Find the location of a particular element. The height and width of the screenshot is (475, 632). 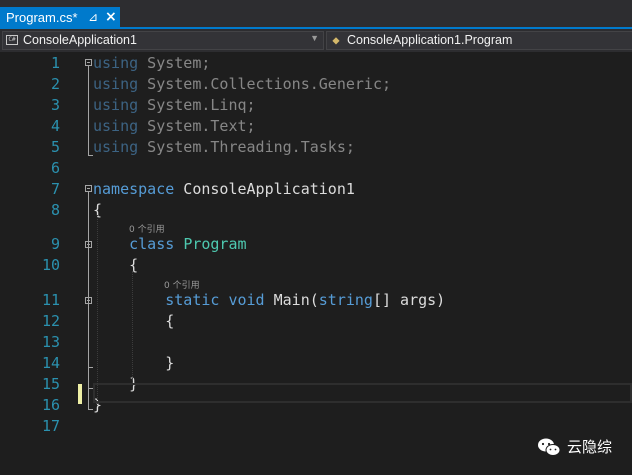

code-token: { is located at coordinates (134, 321).